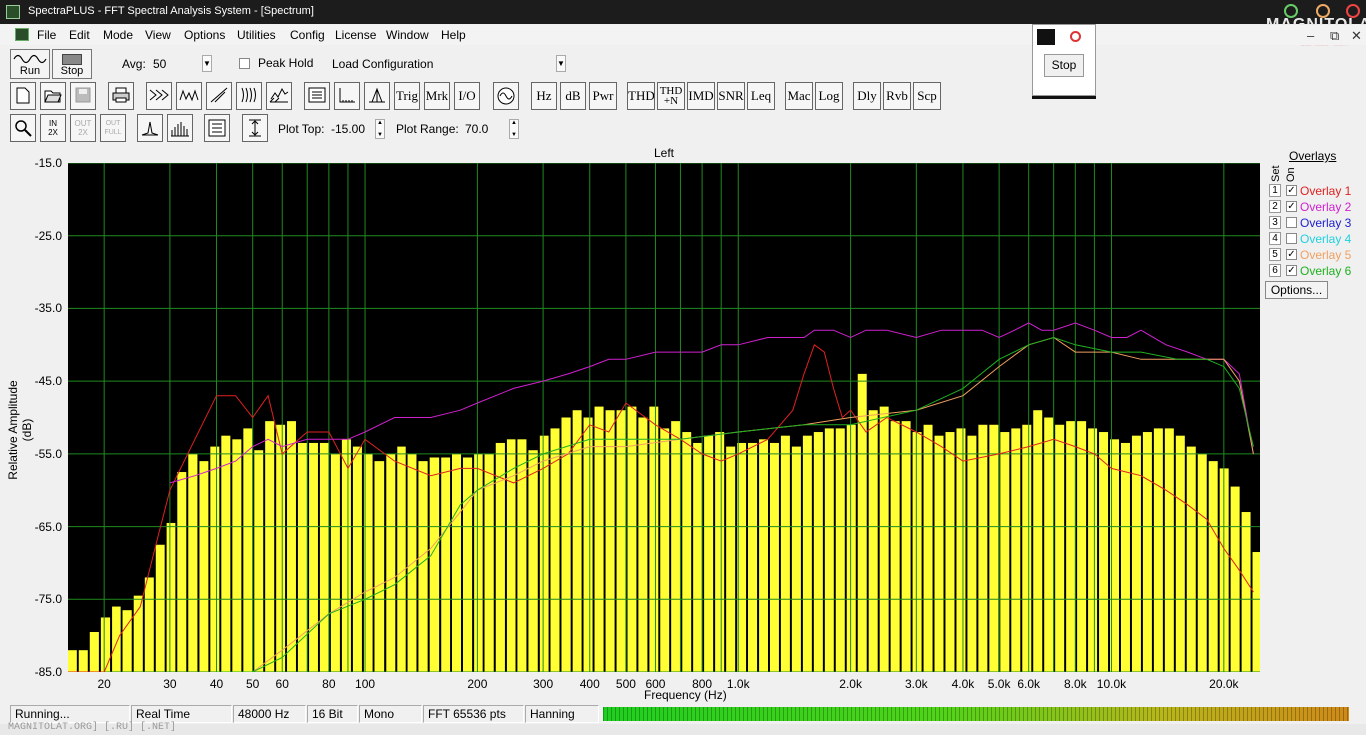 This screenshot has height=735, width=1366. Describe the element at coordinates (761, 96) in the screenshot. I see `leq-button: Leq` at that location.